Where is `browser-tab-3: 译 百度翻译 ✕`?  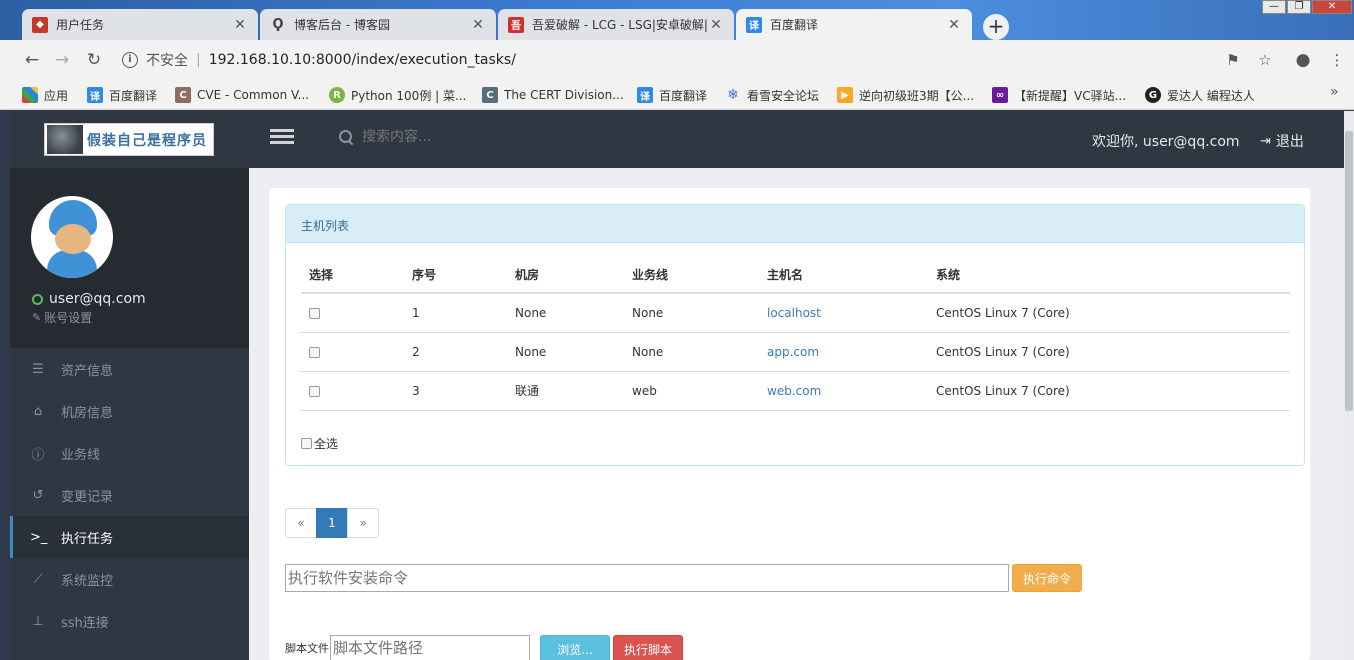 browser-tab-3: 译 百度翻译 ✕ is located at coordinates (854, 24).